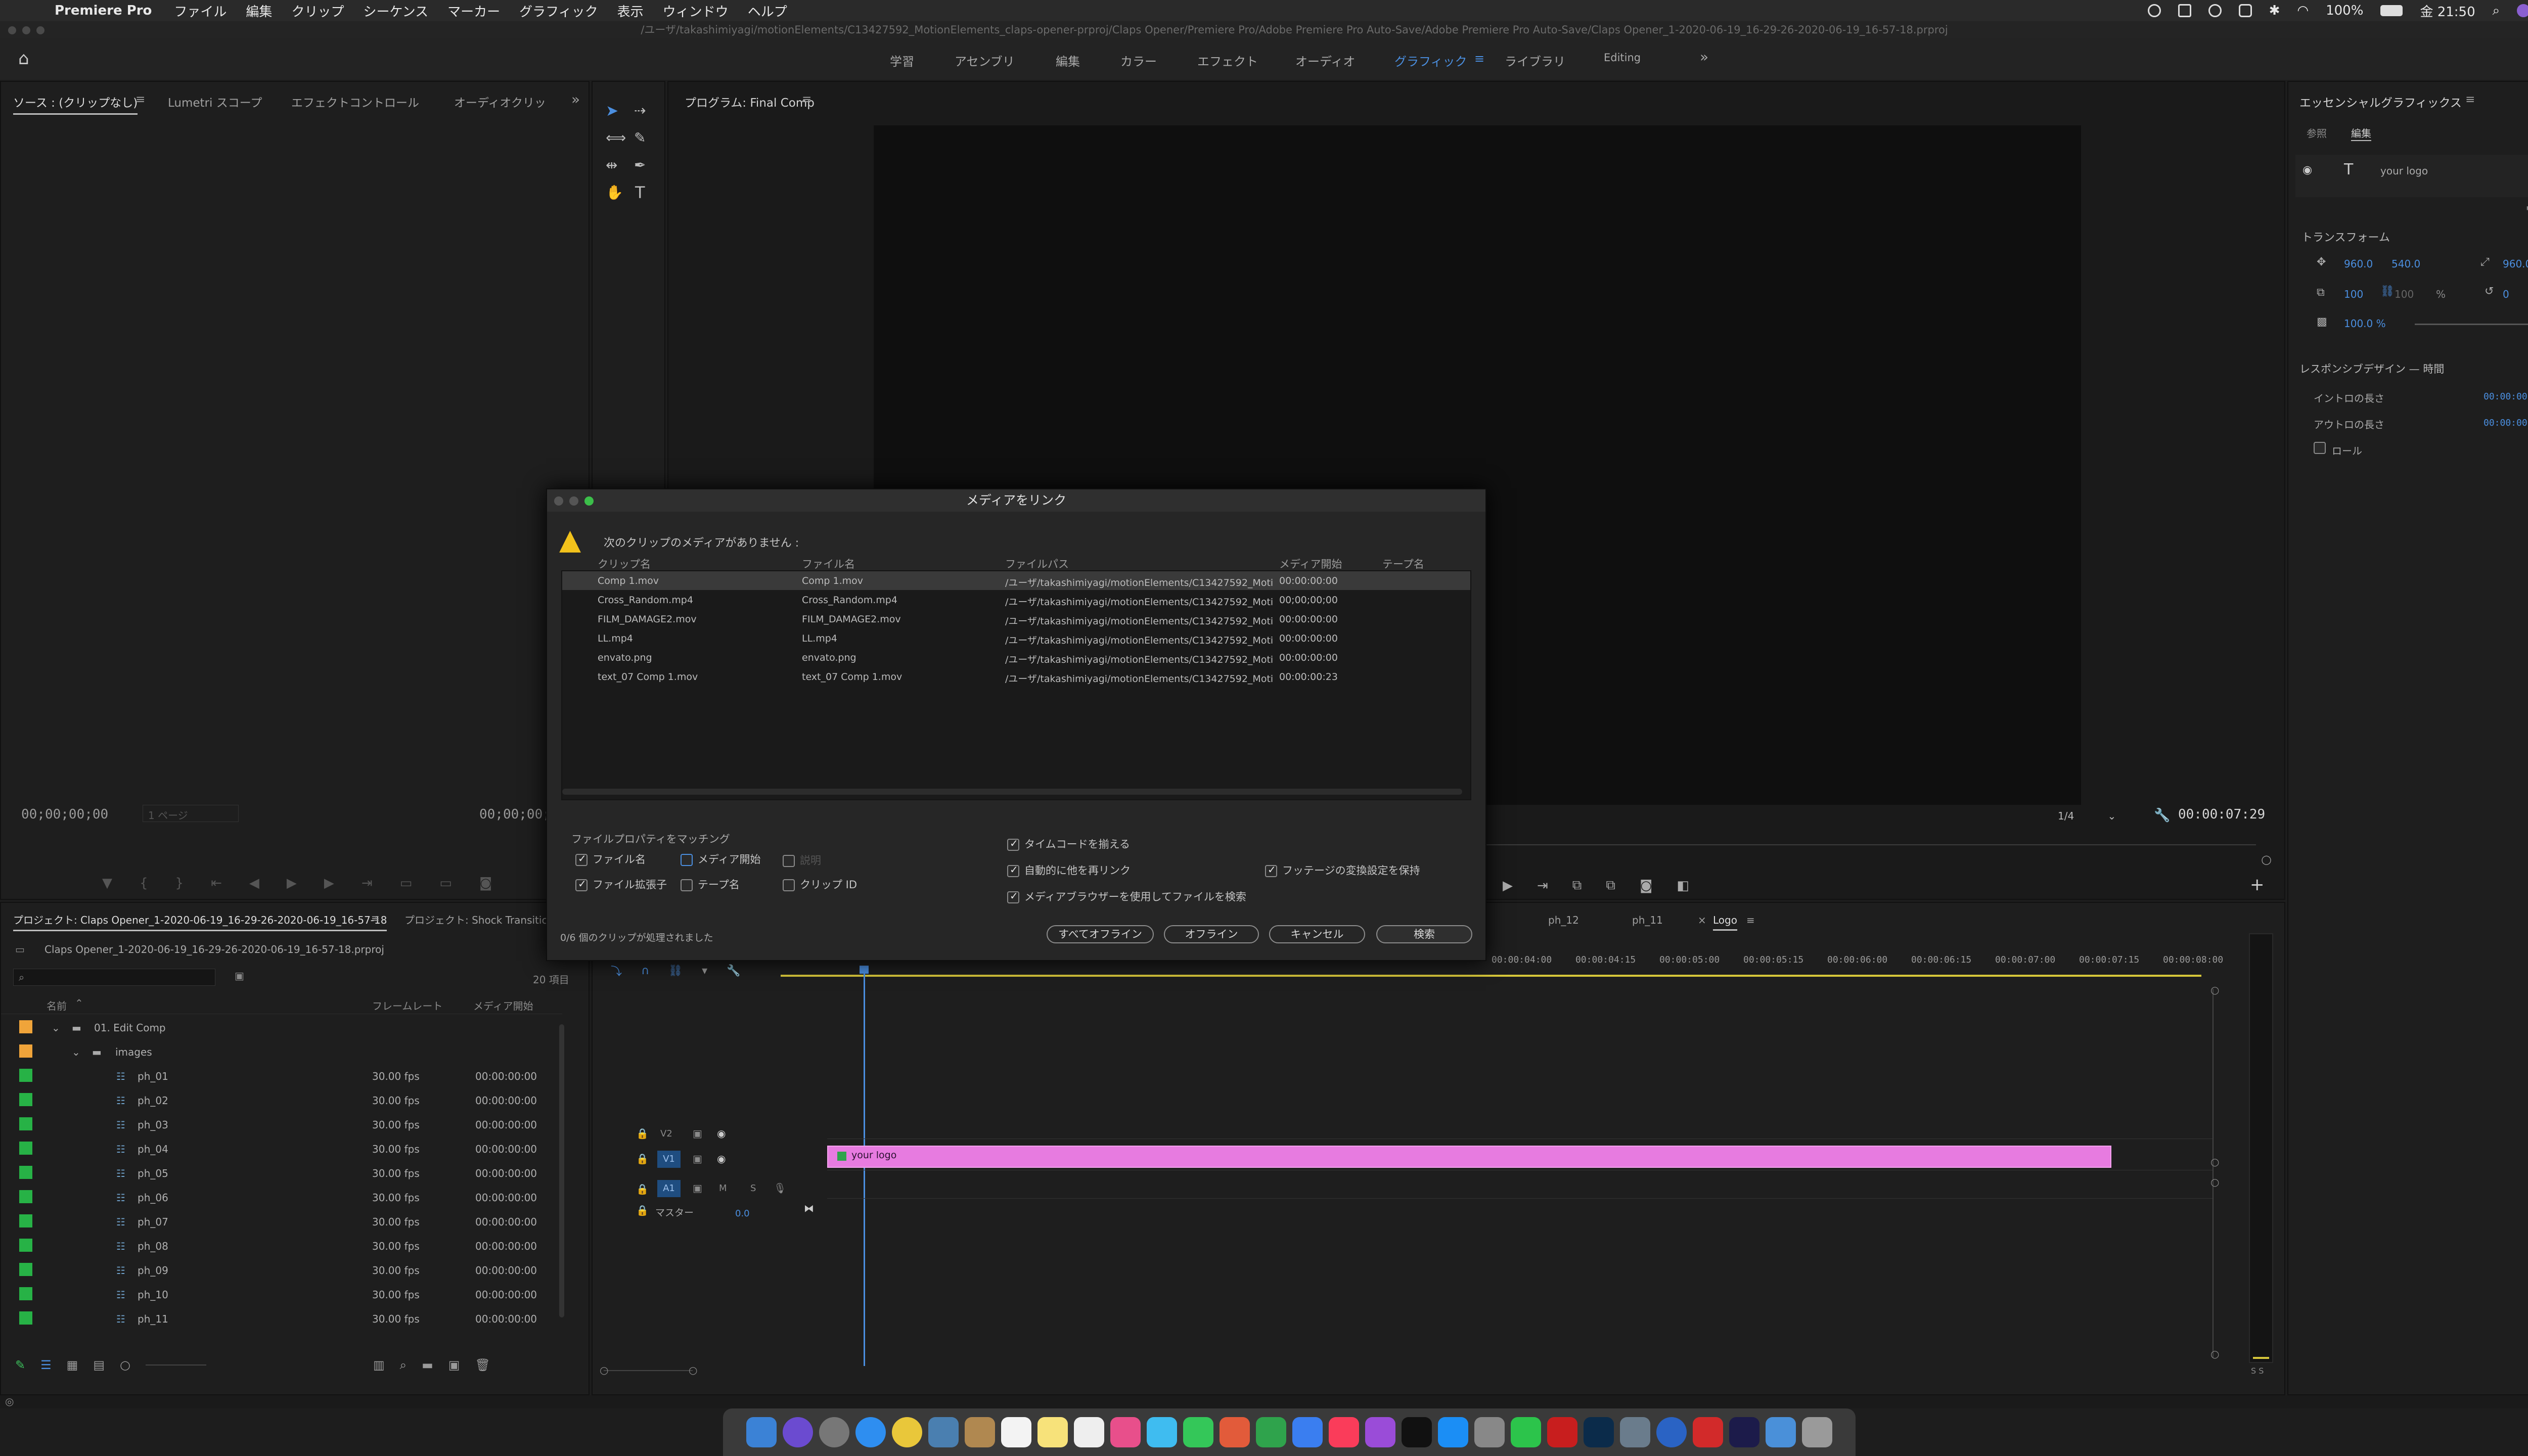 The image size is (2528, 1456). I want to click on col-file-name: ファイル名, so click(829, 563).